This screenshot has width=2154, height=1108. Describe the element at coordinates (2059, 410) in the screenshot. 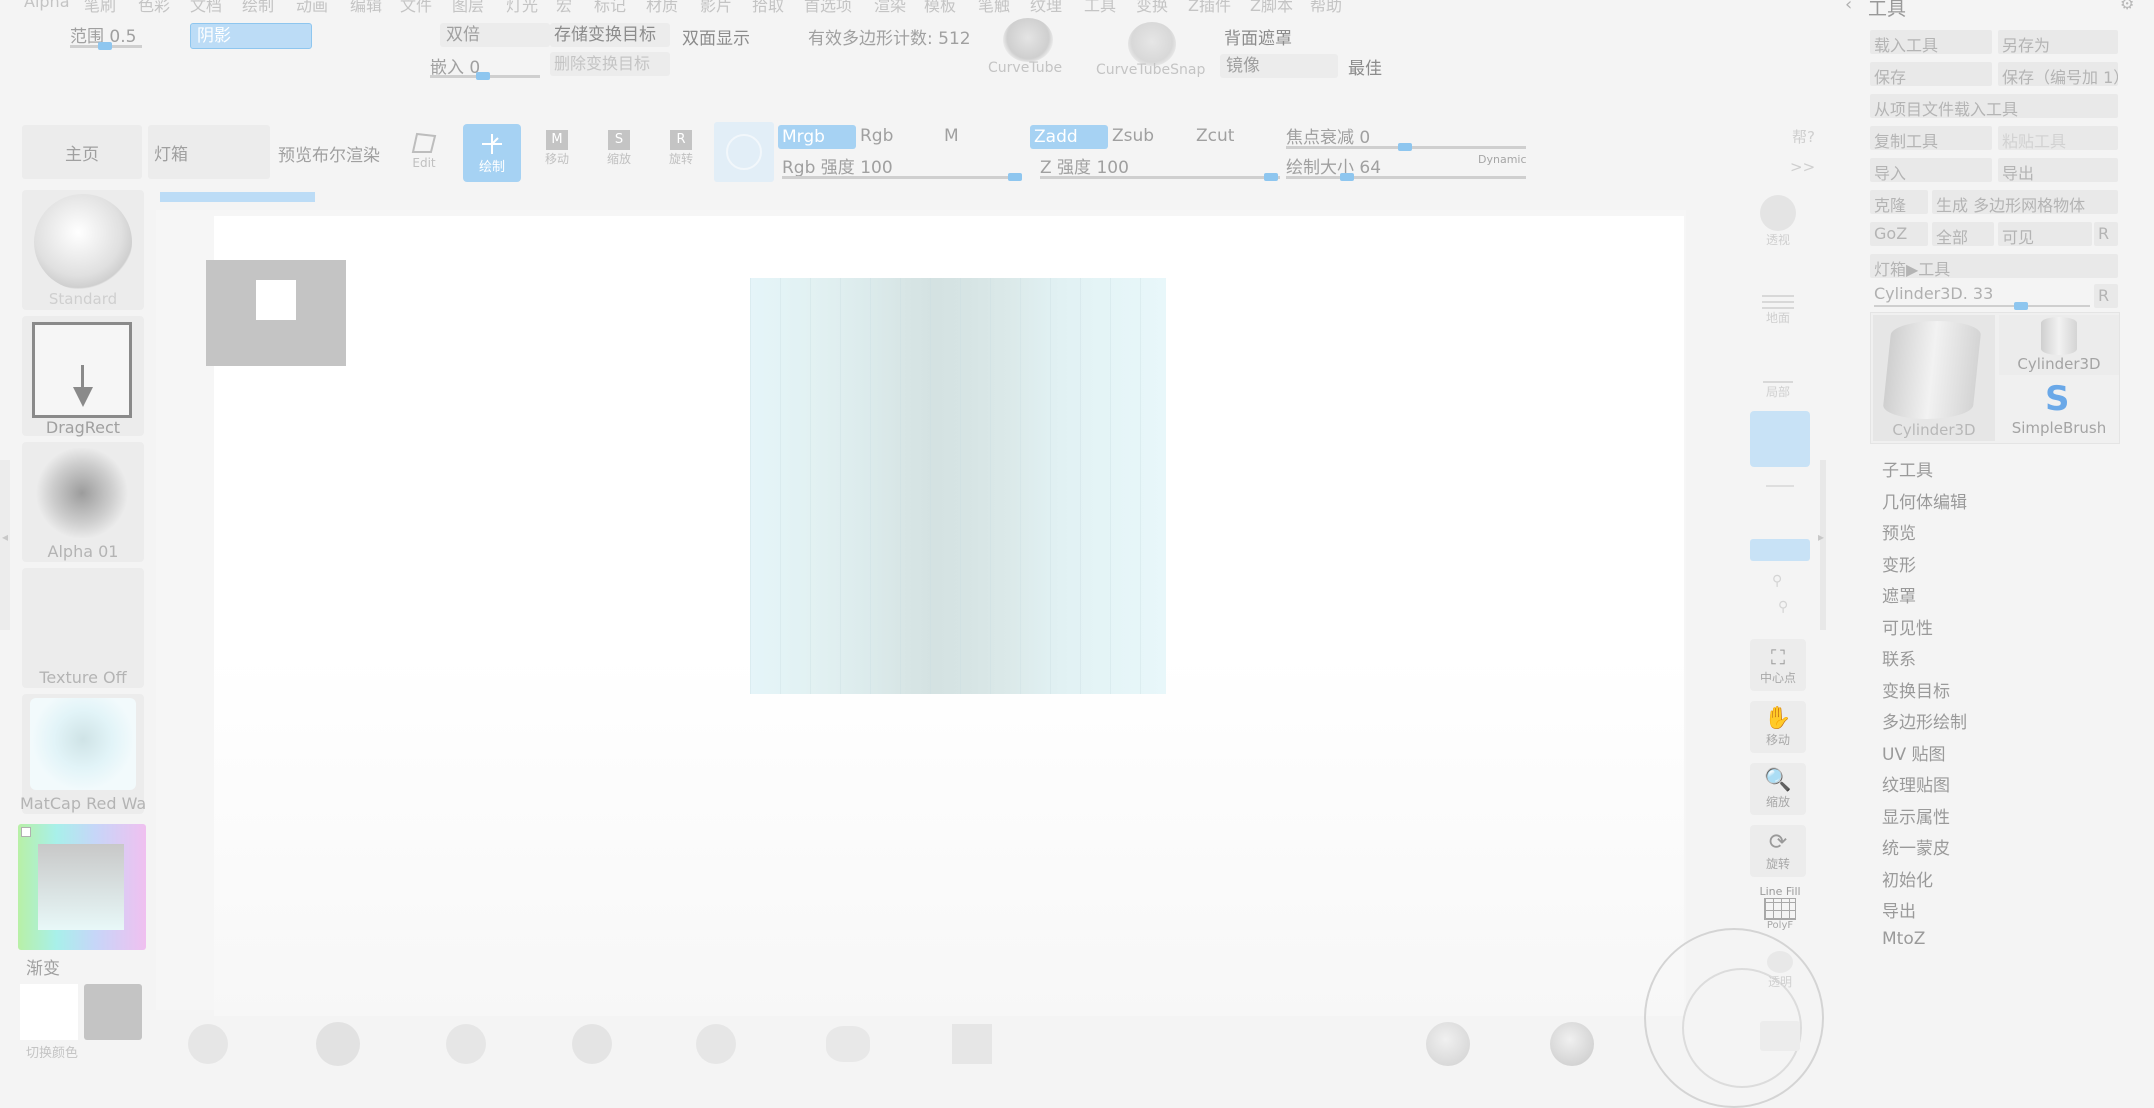

I see `tool-thumb-small-2: S SimpleBrush` at that location.